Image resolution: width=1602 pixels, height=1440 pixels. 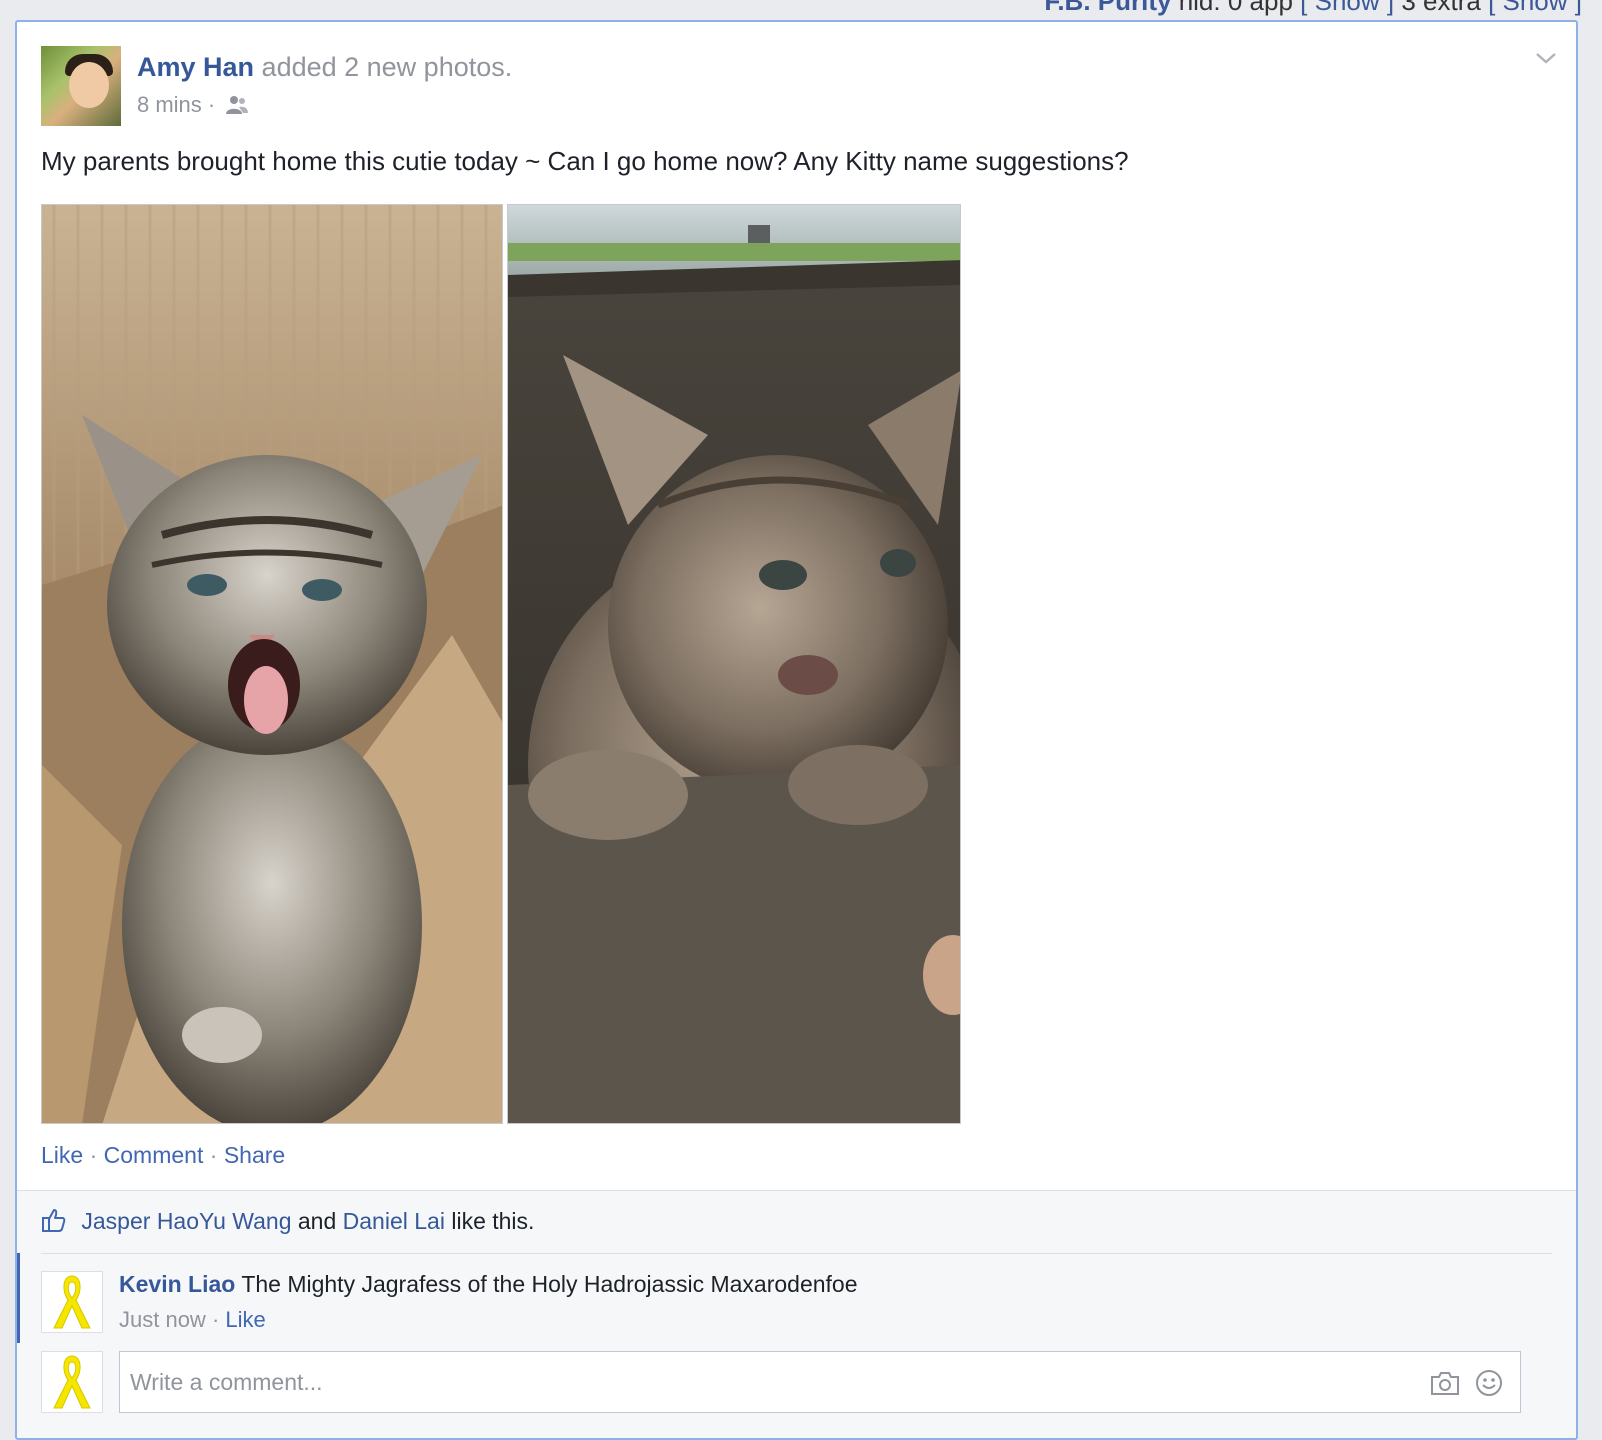 I want to click on fbpurity-extra-count: 3 extra, so click(x=1441, y=8).